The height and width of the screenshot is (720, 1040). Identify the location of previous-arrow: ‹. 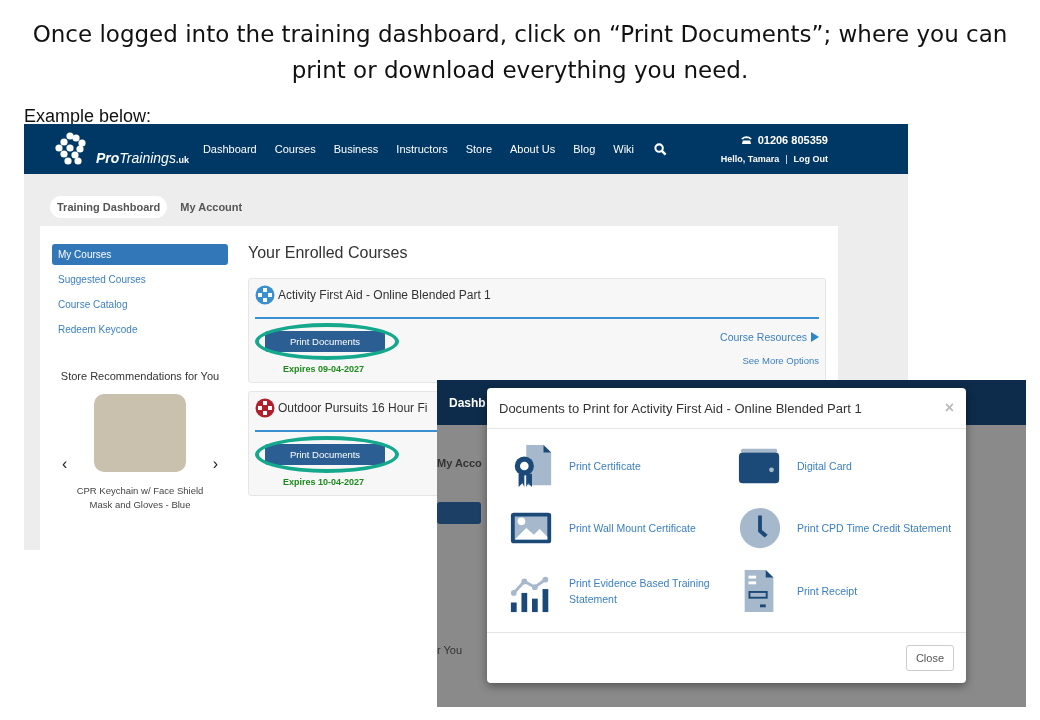
(65, 464).